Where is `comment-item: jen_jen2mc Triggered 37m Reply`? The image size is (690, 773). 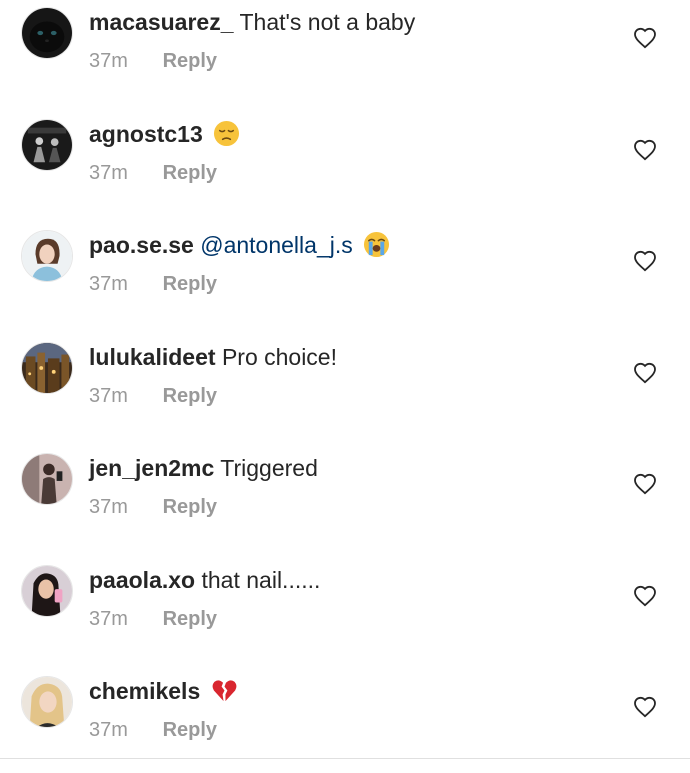
comment-item: jen_jen2mc Triggered 37m Reply is located at coordinates (345, 502).